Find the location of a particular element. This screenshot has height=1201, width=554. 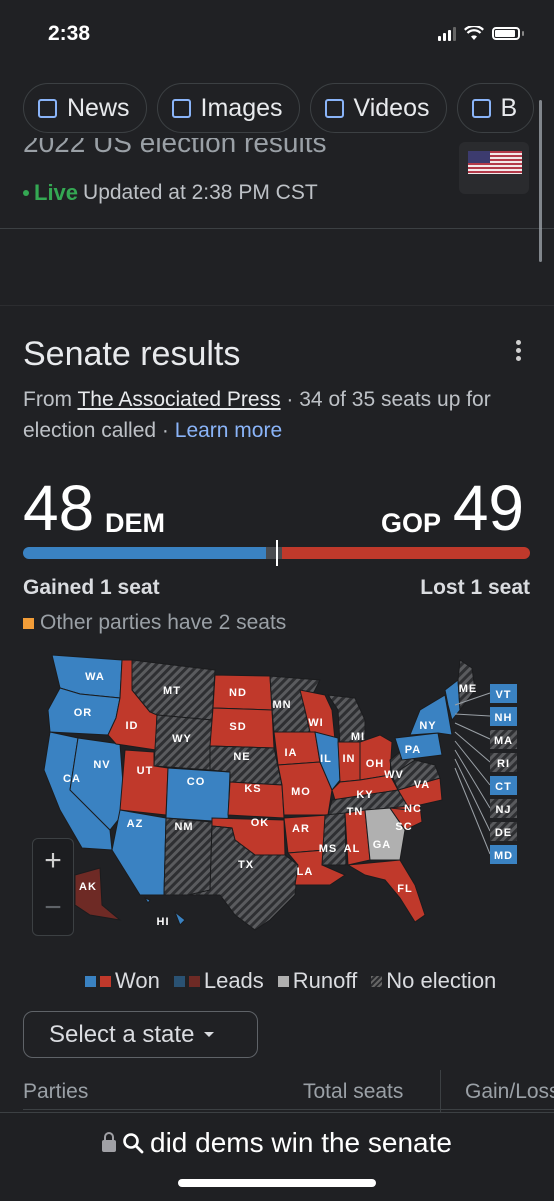

zoom-in-button: + is located at coordinates (53, 861).